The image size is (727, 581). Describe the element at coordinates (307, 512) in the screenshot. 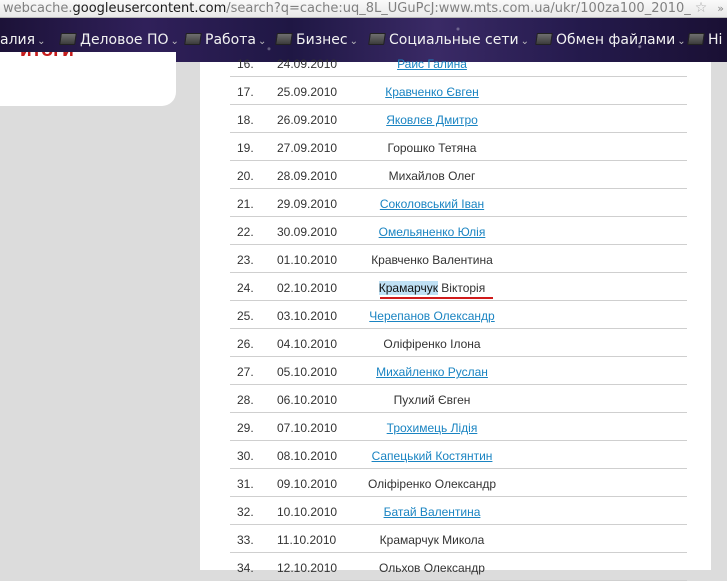

I see `row-date: 10.10.2010` at that location.